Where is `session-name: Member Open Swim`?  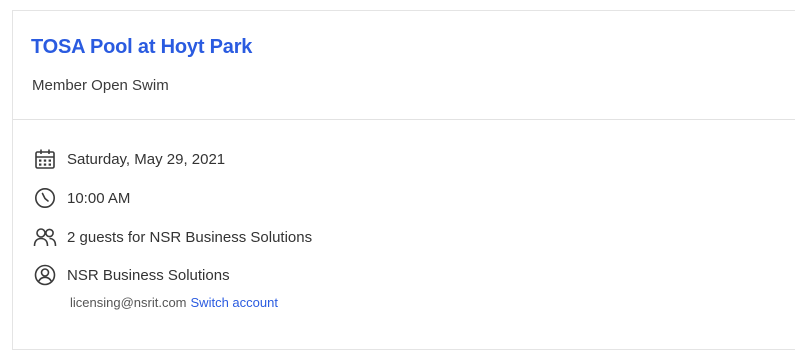
session-name: Member Open Swim is located at coordinates (100, 85).